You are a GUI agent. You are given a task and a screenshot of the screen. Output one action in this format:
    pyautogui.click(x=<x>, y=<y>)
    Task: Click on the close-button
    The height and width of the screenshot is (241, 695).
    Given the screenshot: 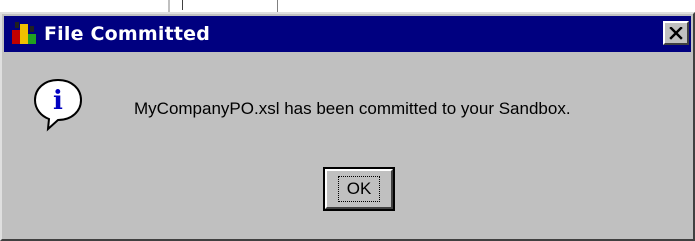 What is the action you would take?
    pyautogui.click(x=676, y=33)
    